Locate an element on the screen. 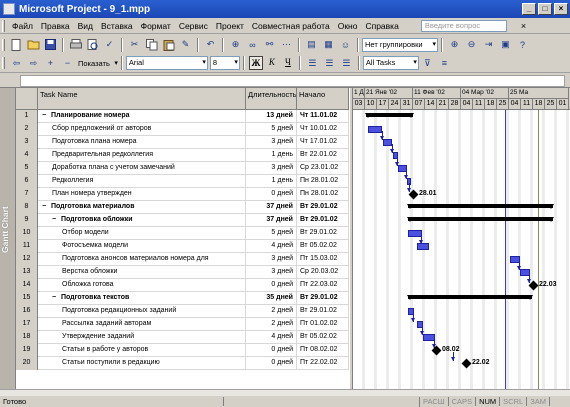 The image size is (570, 407). menu-insert: Вставка is located at coordinates (117, 26).